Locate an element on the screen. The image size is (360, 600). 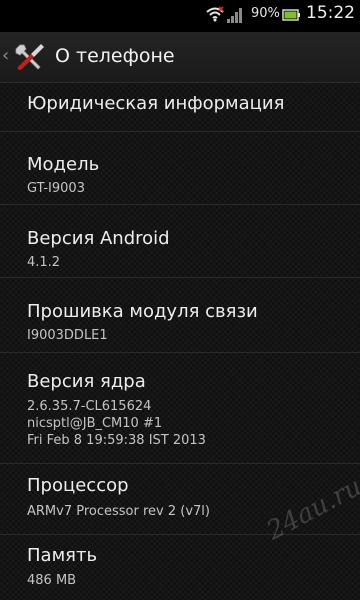
item-value-line: nicsptl@JB_CM10 #1 is located at coordinates (95, 423).